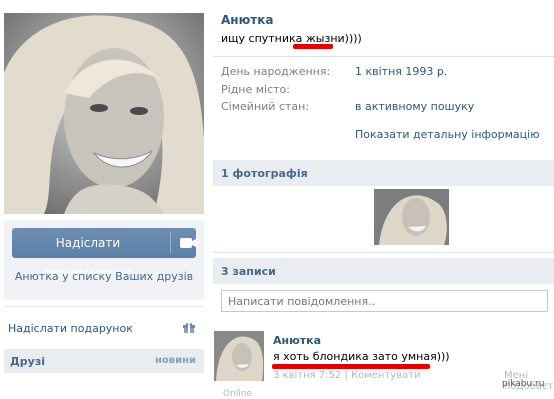  What do you see at coordinates (414, 106) in the screenshot?
I see `info-value-relationship: в активному пошуку` at bounding box center [414, 106].